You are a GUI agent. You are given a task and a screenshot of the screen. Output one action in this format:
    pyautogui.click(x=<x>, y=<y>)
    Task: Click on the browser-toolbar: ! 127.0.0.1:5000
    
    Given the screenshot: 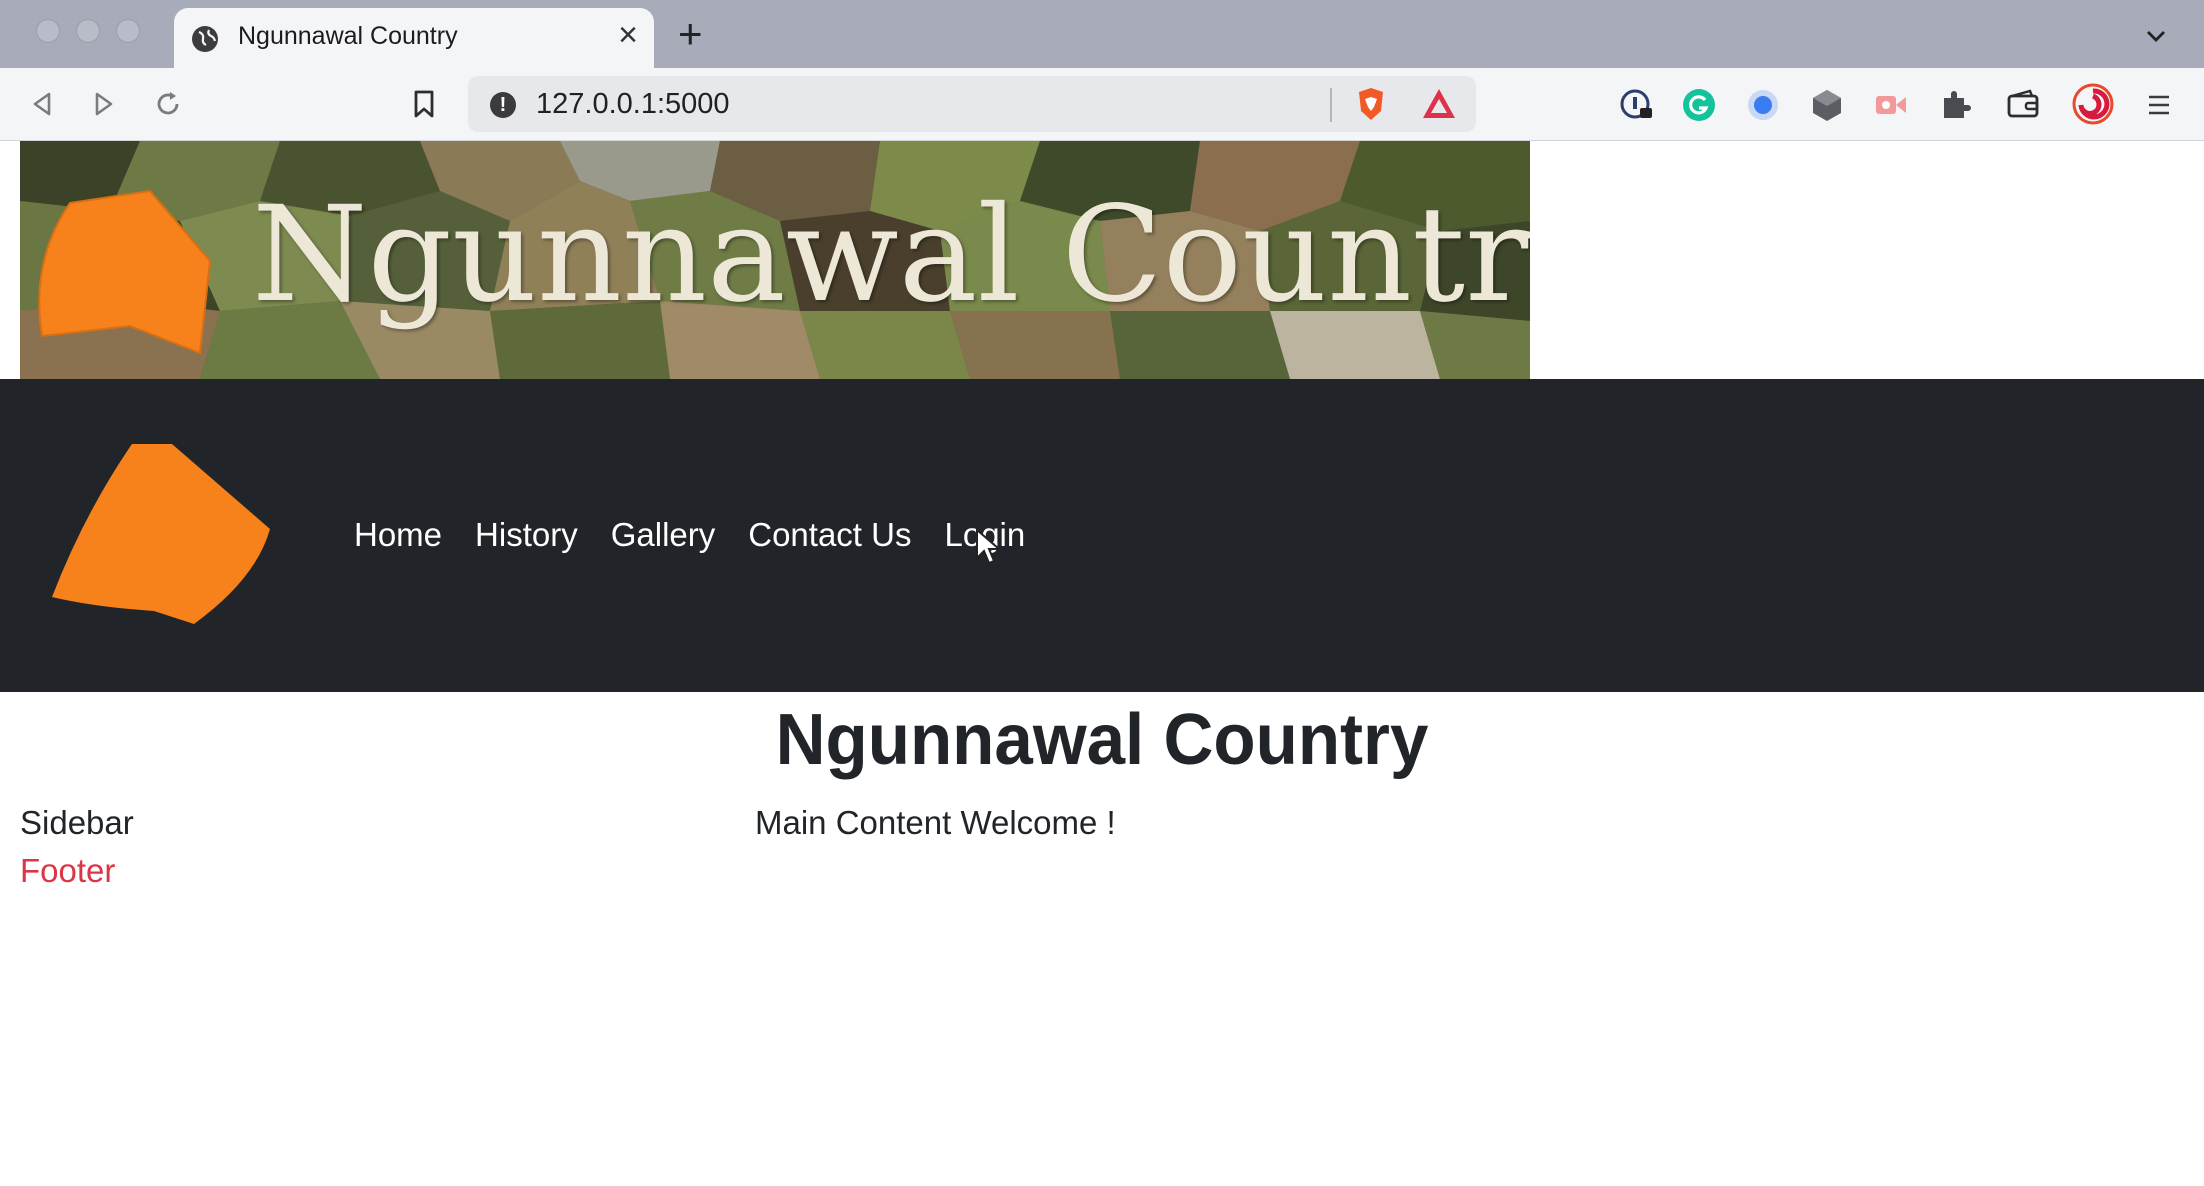 What is the action you would take?
    pyautogui.click(x=1102, y=104)
    